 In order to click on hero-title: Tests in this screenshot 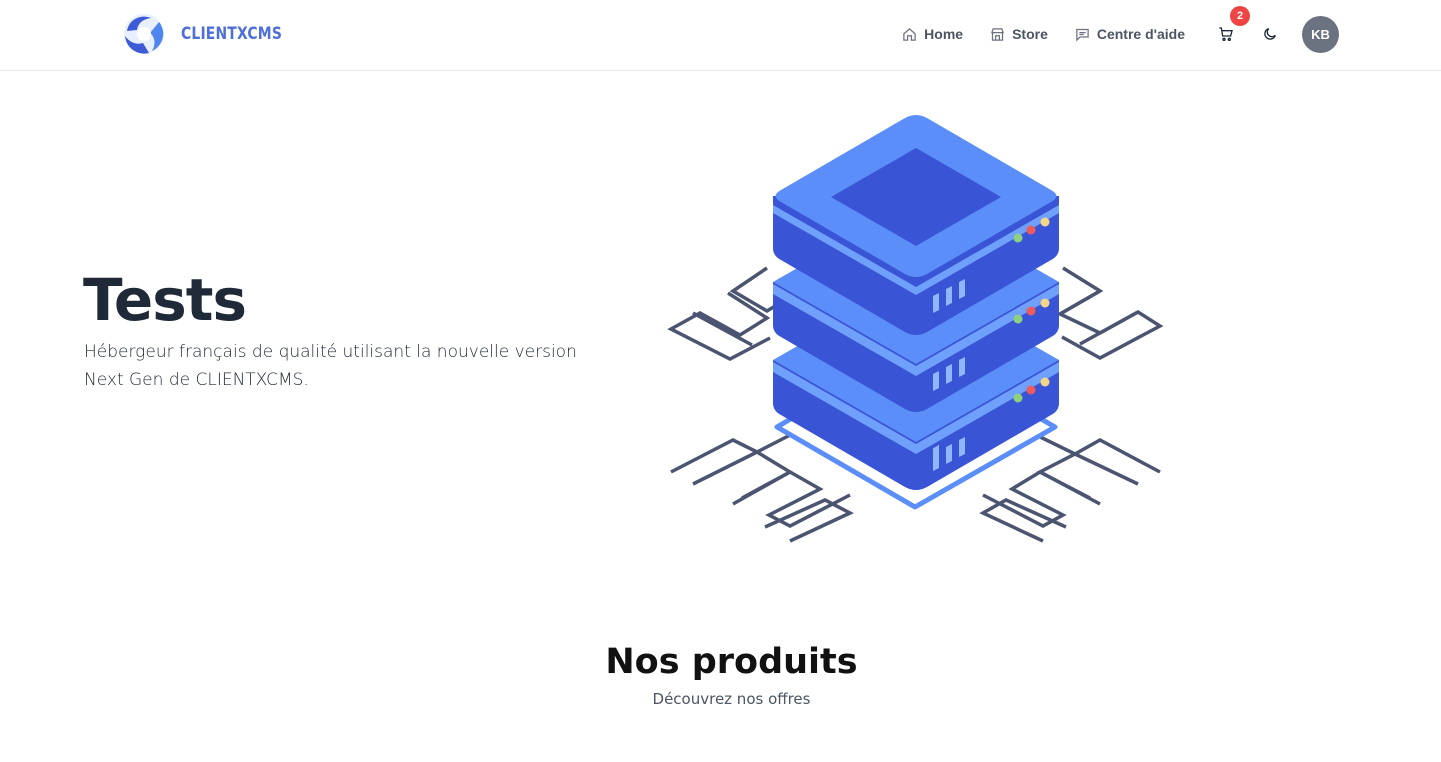, I will do `click(165, 300)`.